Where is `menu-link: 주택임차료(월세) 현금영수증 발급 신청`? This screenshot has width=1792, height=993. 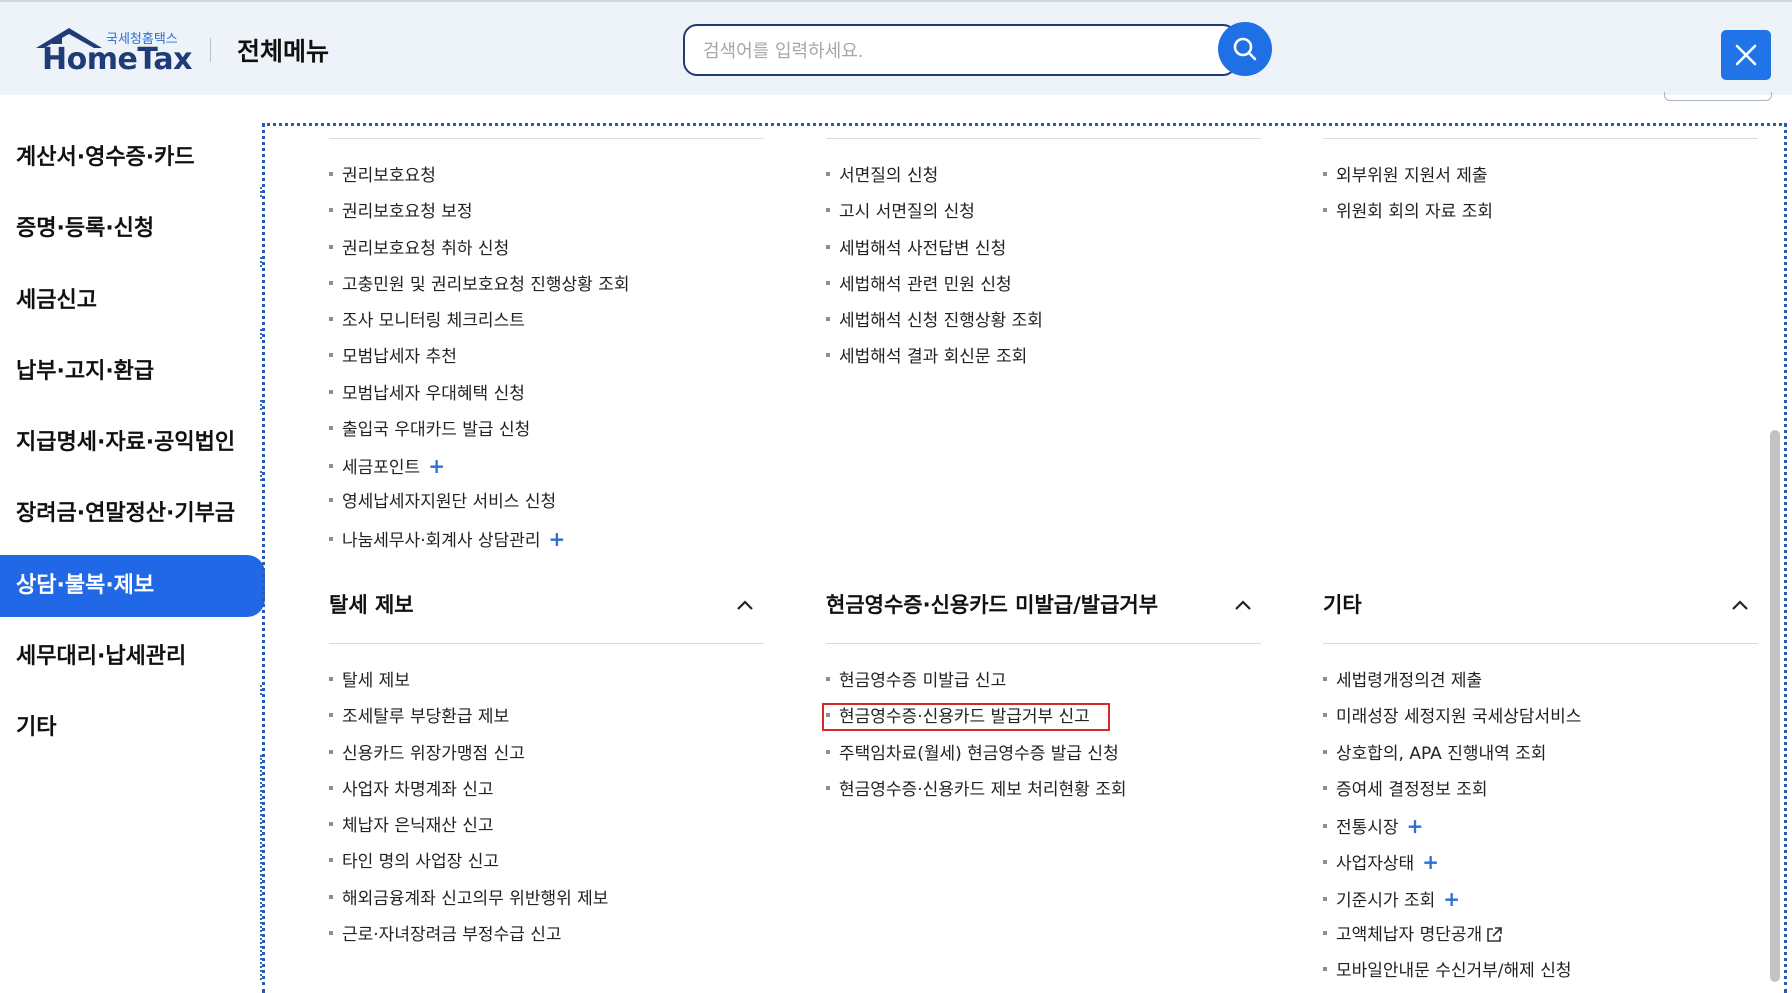
menu-link: 주택임차료(월세) 현금영수증 발급 신청 is located at coordinates (972, 754).